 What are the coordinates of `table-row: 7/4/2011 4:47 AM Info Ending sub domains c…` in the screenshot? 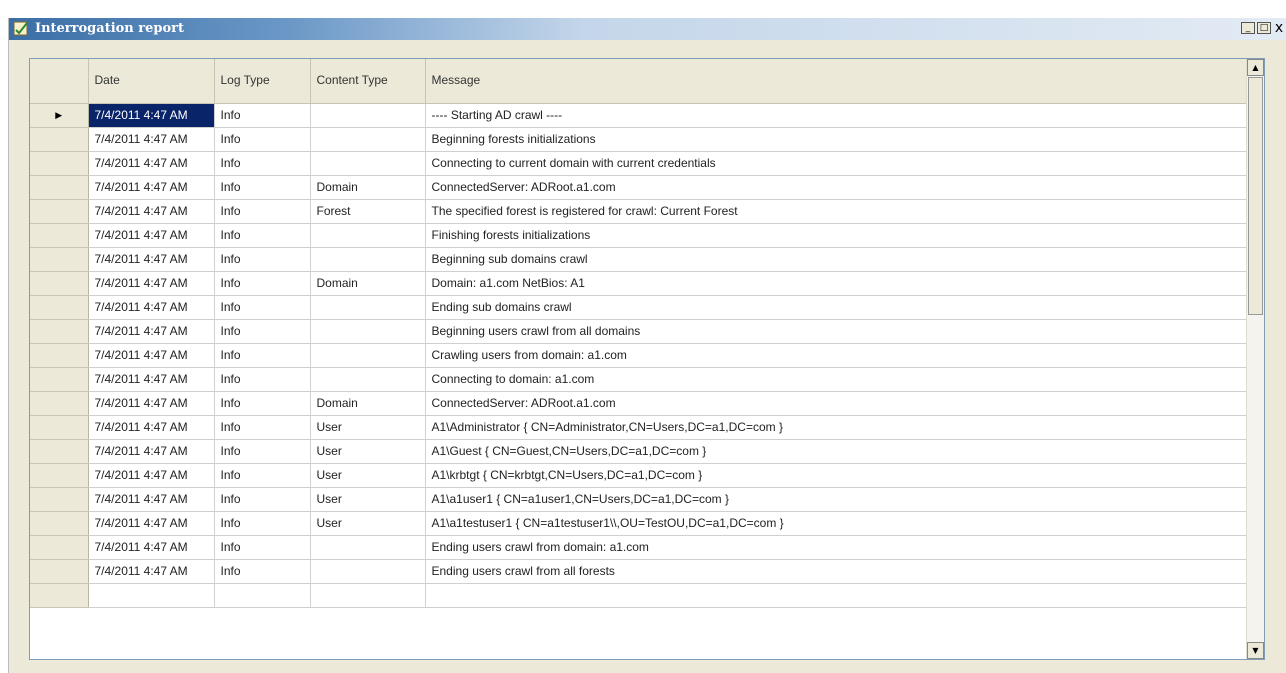 It's located at (640, 307).